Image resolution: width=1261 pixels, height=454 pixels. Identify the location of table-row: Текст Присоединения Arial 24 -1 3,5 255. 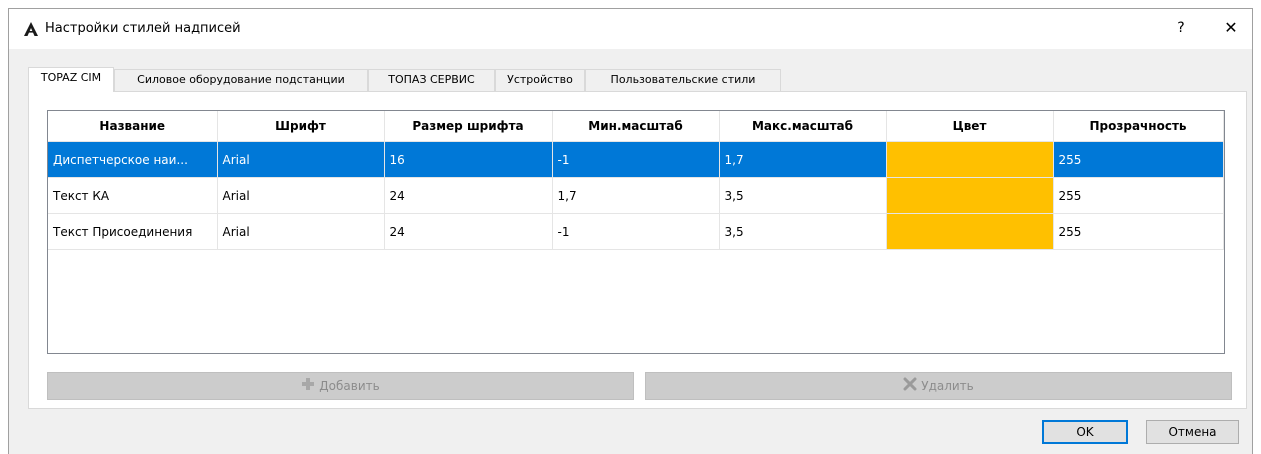
(636, 231).